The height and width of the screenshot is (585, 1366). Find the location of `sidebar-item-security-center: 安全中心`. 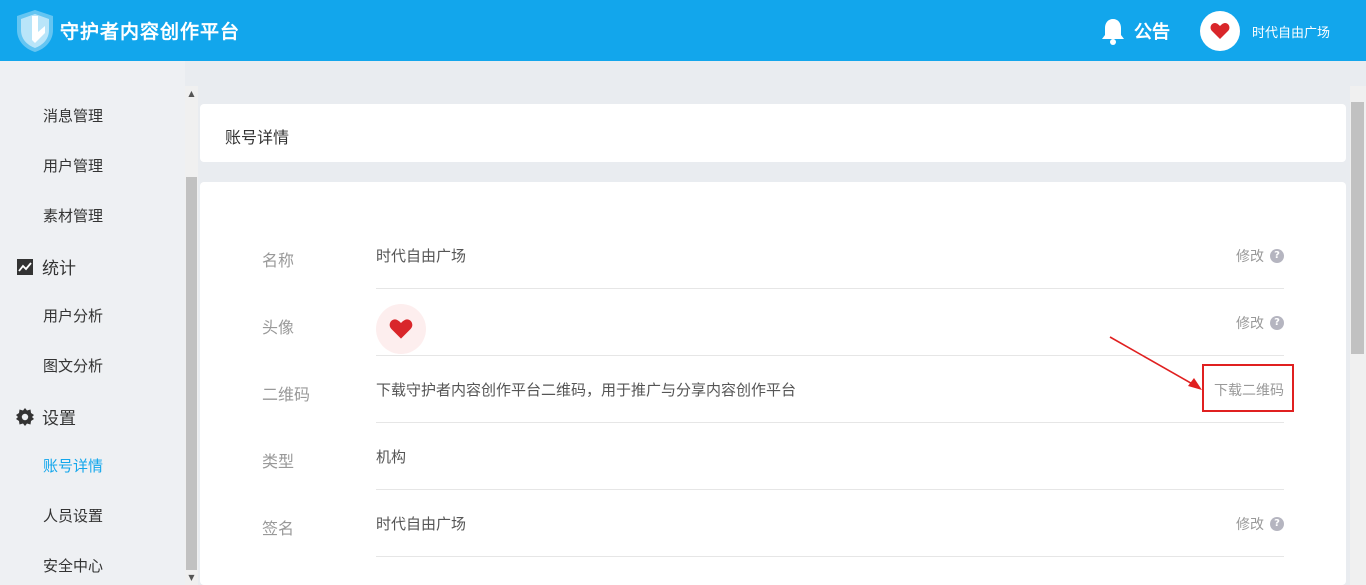

sidebar-item-security-center: 安全中心 is located at coordinates (73, 565).